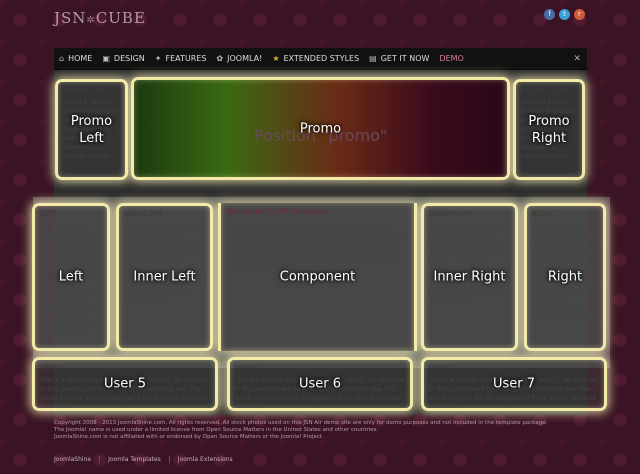 The width and height of the screenshot is (640, 474). What do you see at coordinates (405, 58) in the screenshot?
I see `menu-item-label: GET IT NOW` at bounding box center [405, 58].